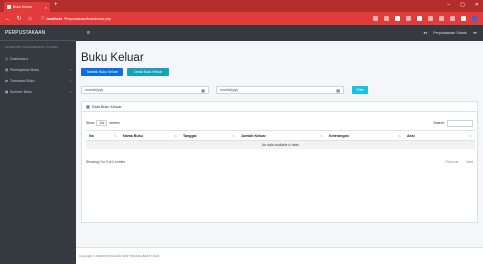  I want to click on pagination: Previous Next, so click(459, 162).